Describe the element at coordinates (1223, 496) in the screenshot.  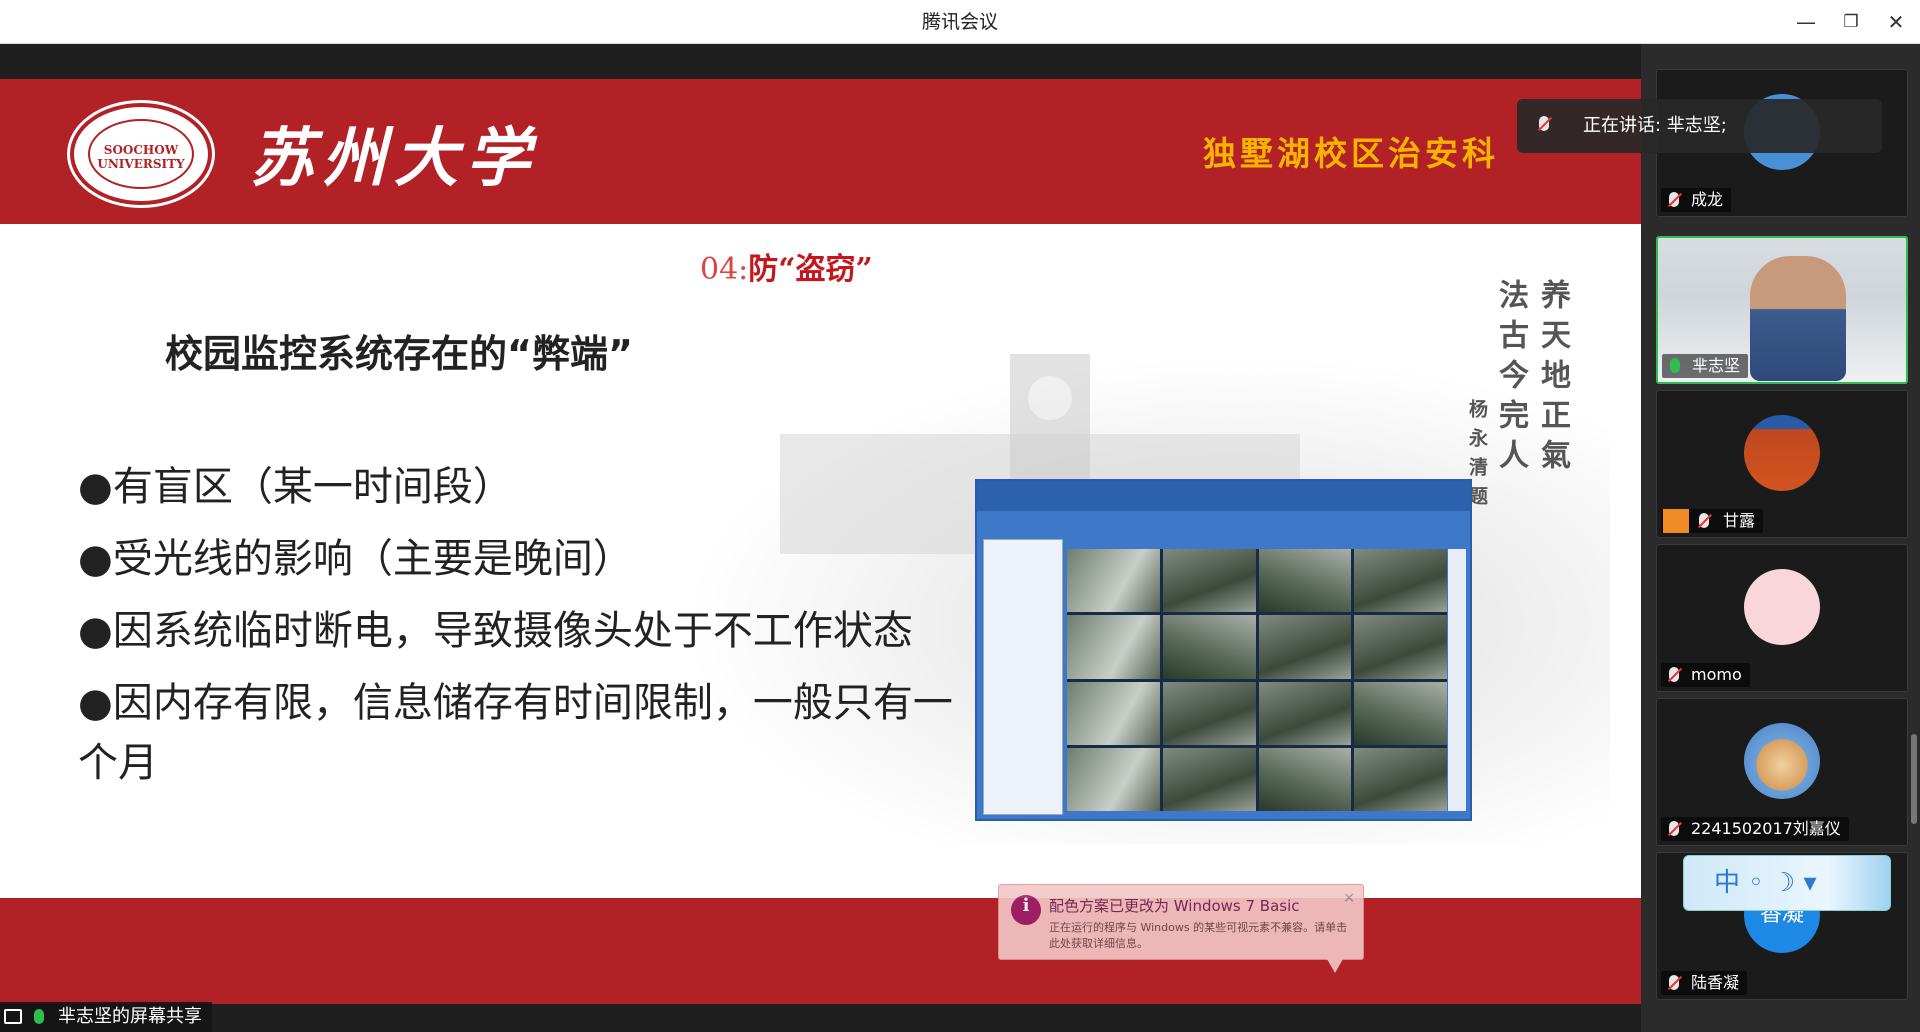
I see `surveillance-toolbar` at that location.